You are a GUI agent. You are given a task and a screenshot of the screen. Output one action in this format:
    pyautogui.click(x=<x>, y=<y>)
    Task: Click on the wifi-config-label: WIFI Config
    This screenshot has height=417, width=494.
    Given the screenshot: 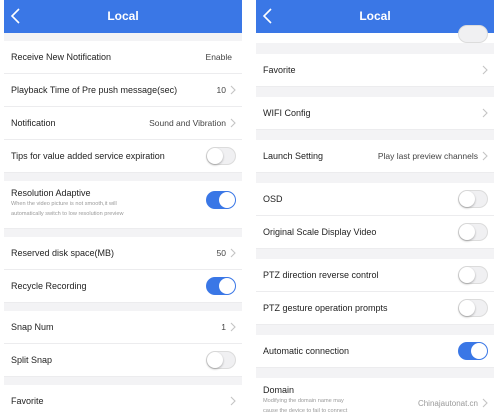 What is the action you would take?
    pyautogui.click(x=287, y=113)
    